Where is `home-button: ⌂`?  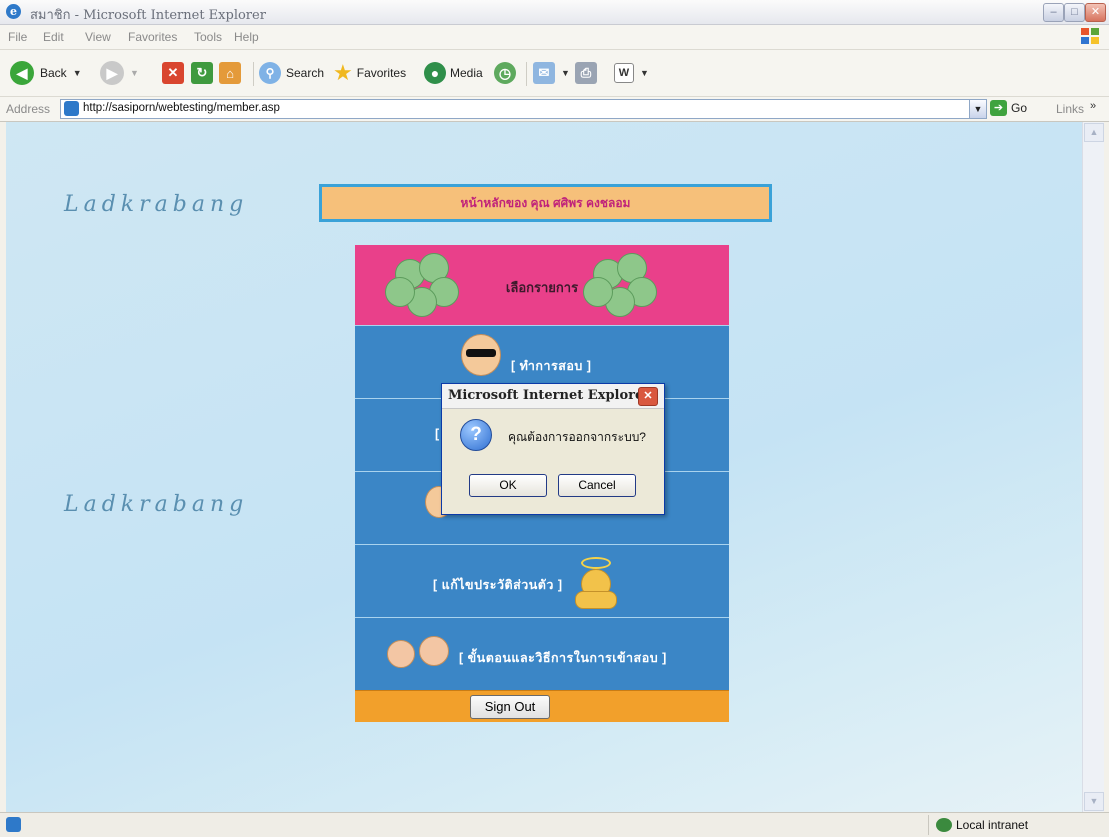
home-button: ⌂ is located at coordinates (230, 73).